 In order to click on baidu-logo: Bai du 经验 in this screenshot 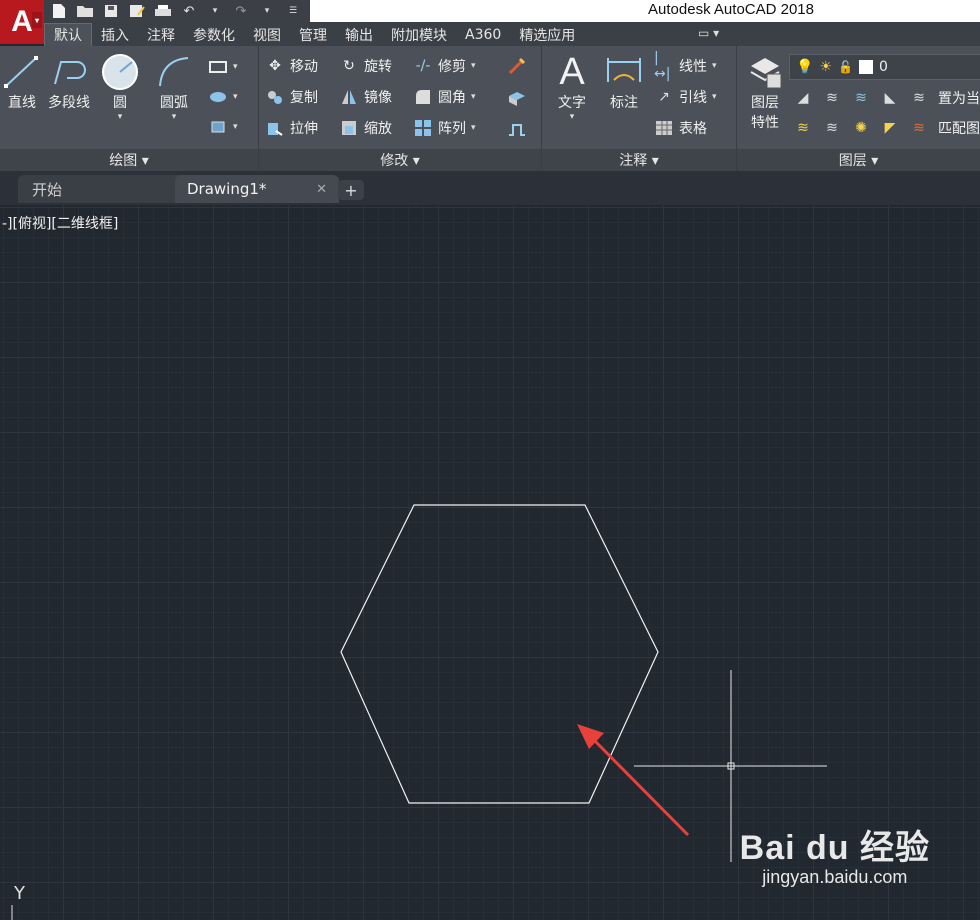, I will do `click(834, 848)`.